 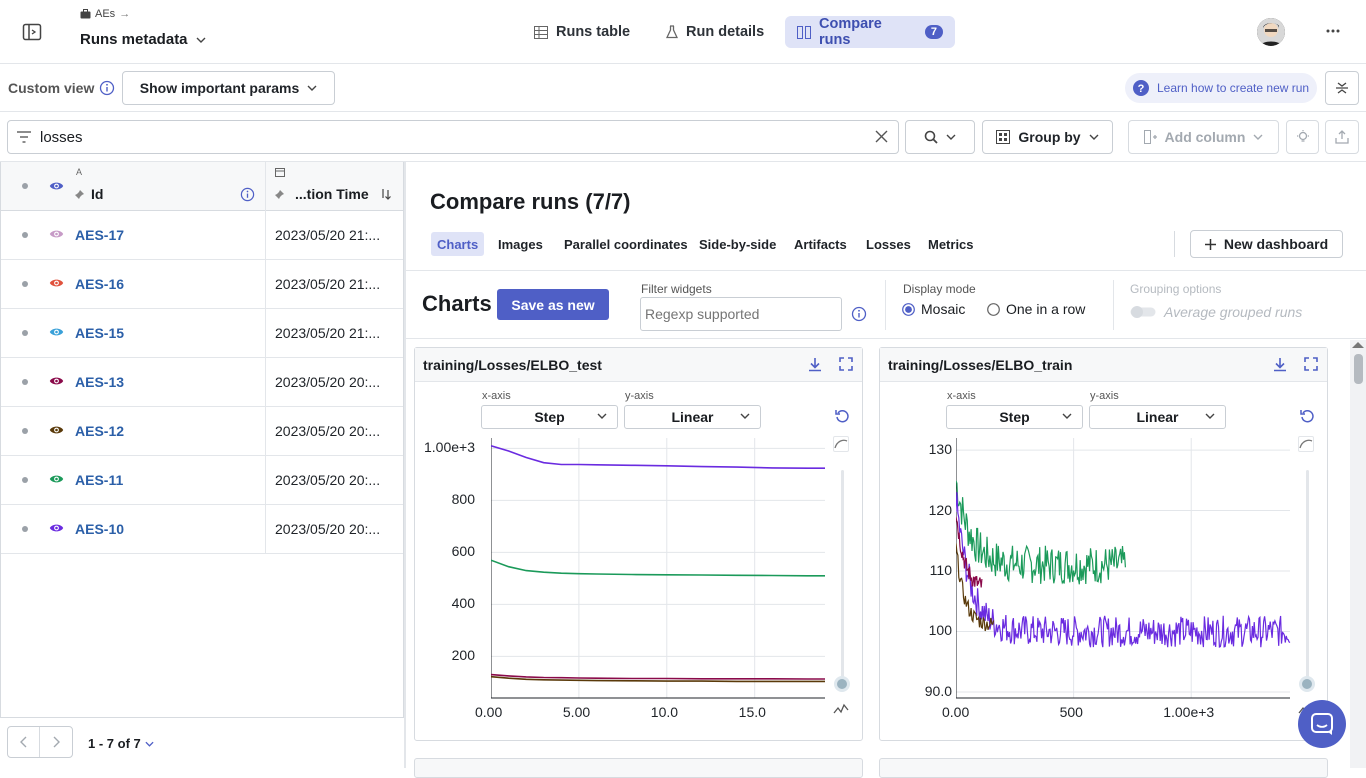 What do you see at coordinates (99, 382) in the screenshot?
I see `run-id-link: AES-13` at bounding box center [99, 382].